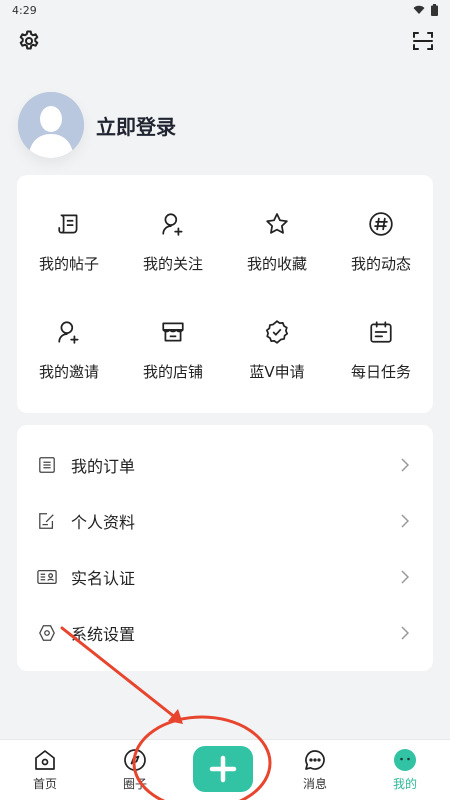 This screenshot has width=450, height=800. What do you see at coordinates (47, 633) in the screenshot?
I see `hexagon-settings-icon` at bounding box center [47, 633].